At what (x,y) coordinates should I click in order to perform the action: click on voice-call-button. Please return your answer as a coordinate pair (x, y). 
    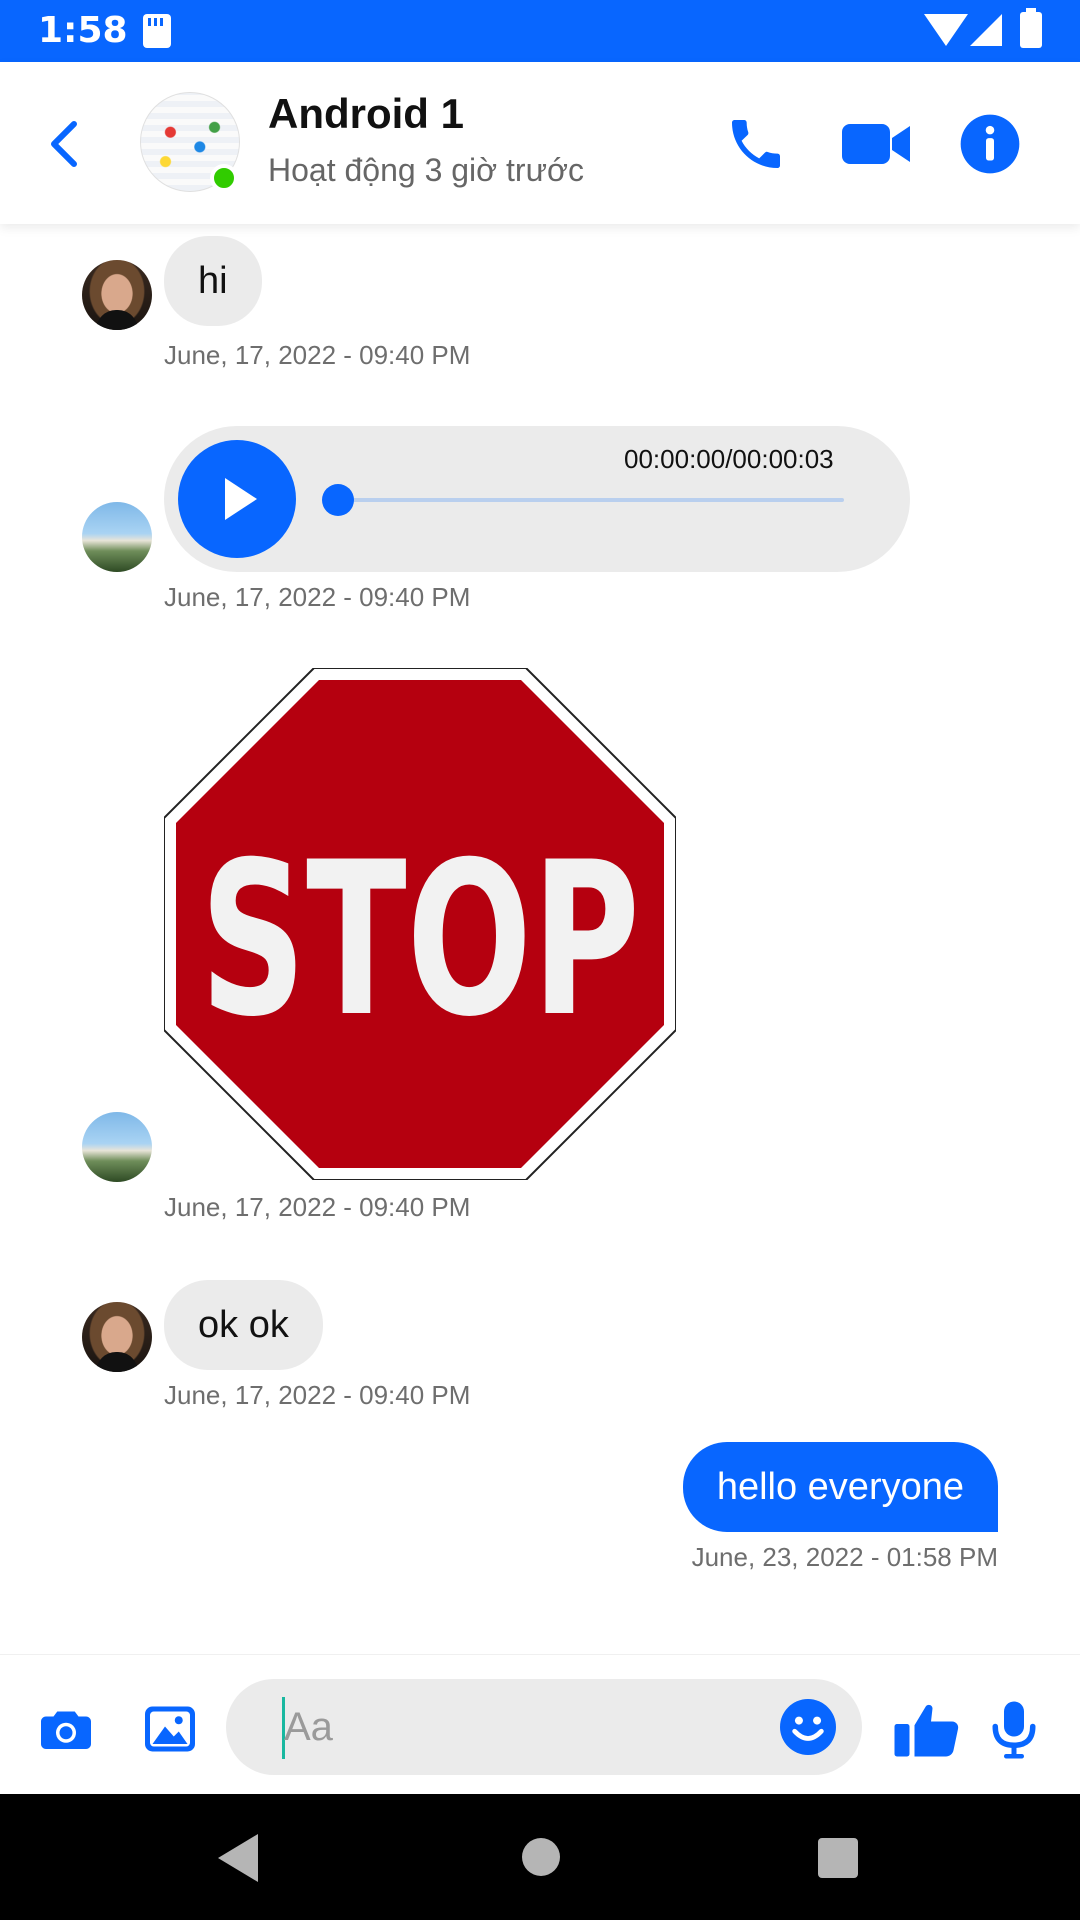
    Looking at the image, I should click on (756, 144).